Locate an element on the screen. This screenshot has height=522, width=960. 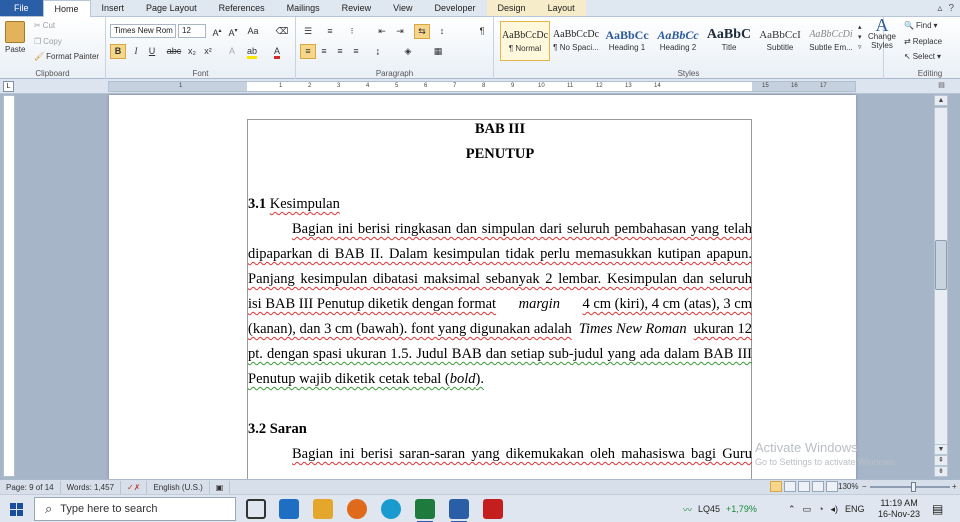
ruler-toggle-icon: ▤ is located at coordinates (941, 86).